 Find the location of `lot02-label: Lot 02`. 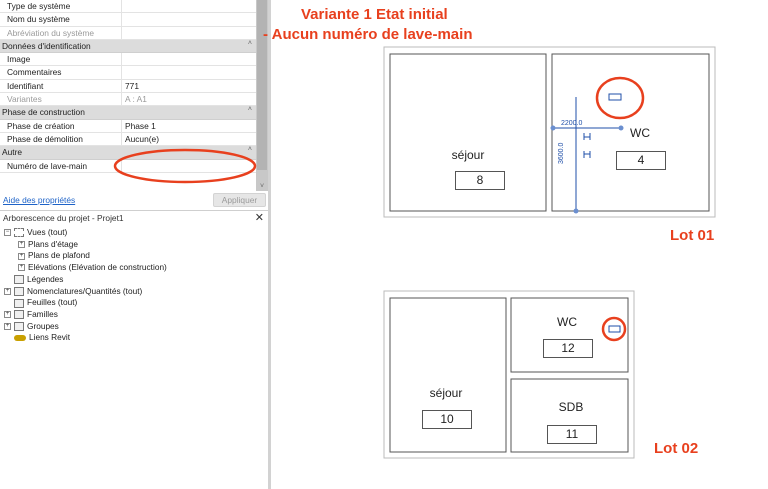

lot02-label: Lot 02 is located at coordinates (676, 448).